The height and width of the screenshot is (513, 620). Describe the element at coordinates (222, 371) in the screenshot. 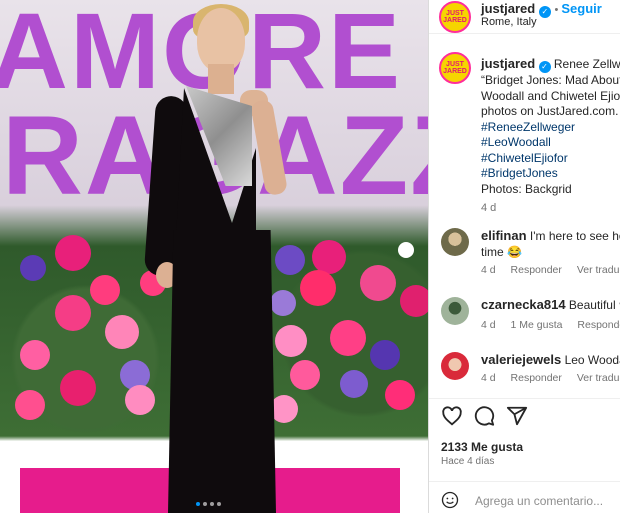

I see `person-trousers` at that location.